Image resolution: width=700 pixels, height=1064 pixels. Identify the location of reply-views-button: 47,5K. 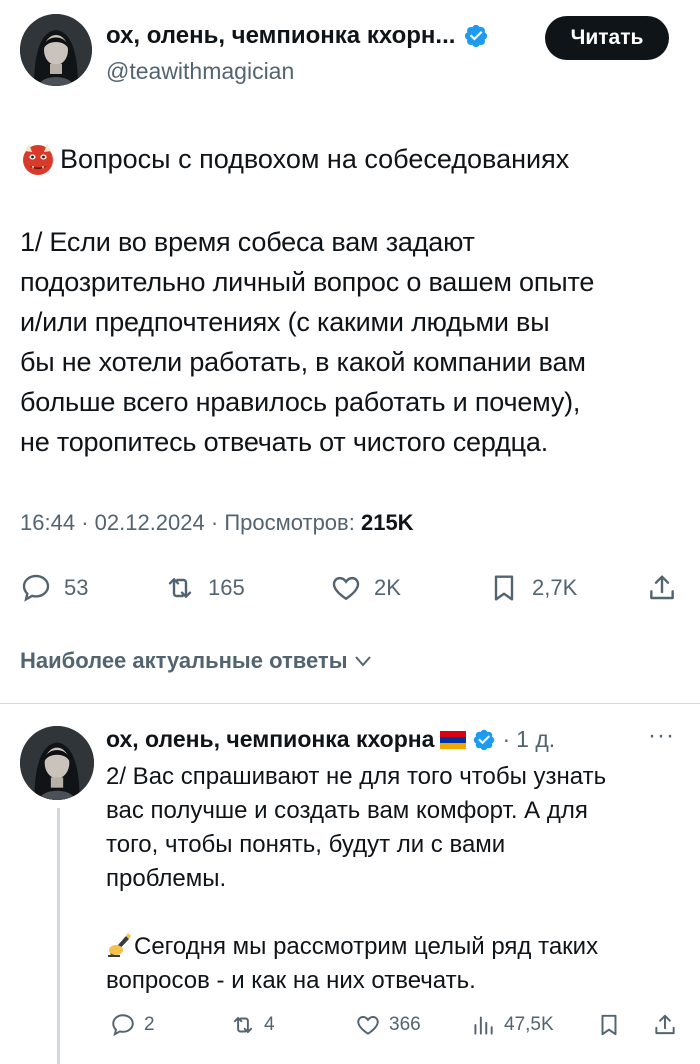
(512, 1025).